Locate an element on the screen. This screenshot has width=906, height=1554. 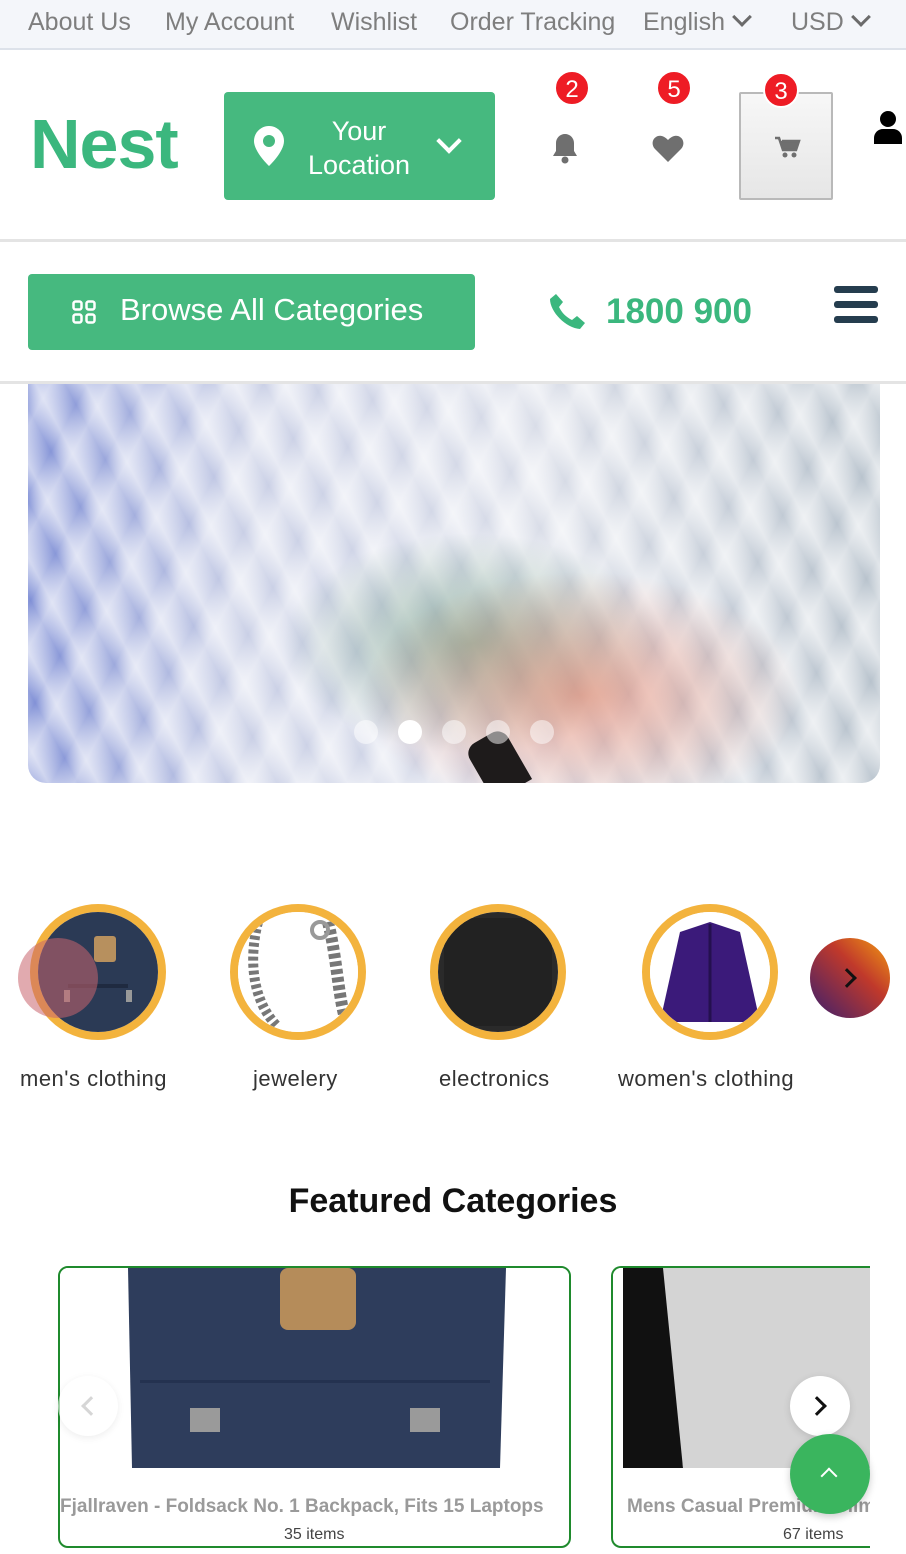
featured-next-button is located at coordinates (820, 1406).